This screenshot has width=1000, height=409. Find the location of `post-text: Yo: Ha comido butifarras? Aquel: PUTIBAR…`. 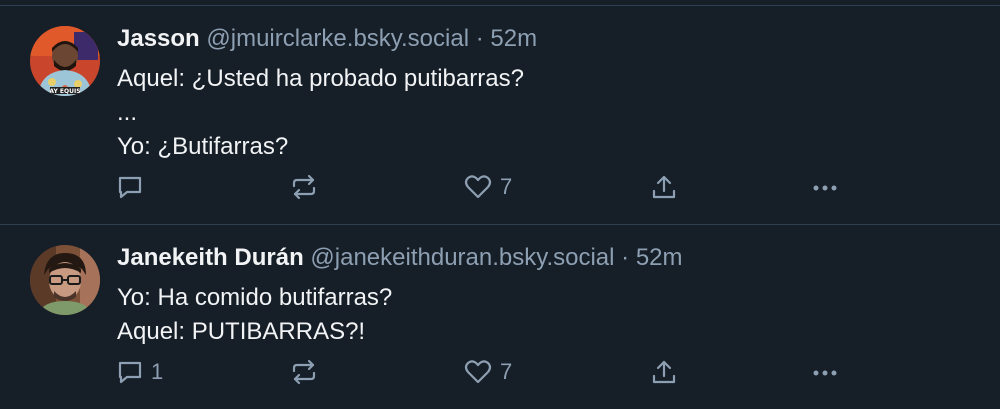

post-text: Yo: Ha comido butifarras? Aquel: PUTIBAR… is located at coordinates (254, 315).